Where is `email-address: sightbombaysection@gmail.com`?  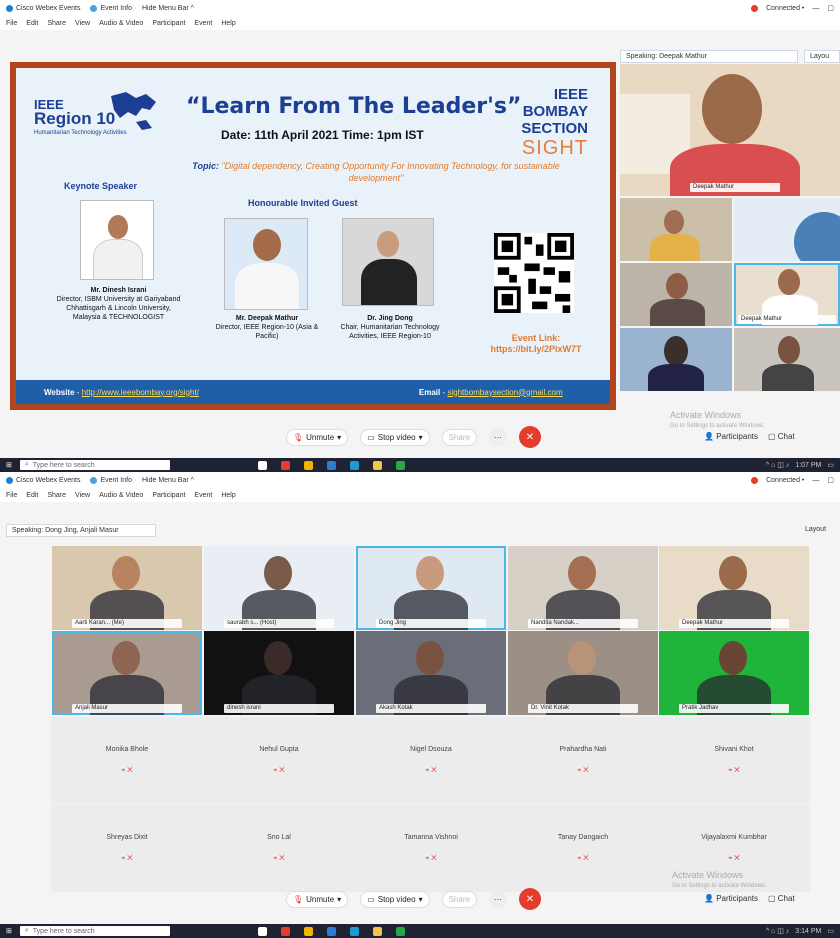
email-address: sightbombaysection@gmail.com is located at coordinates (504, 392).